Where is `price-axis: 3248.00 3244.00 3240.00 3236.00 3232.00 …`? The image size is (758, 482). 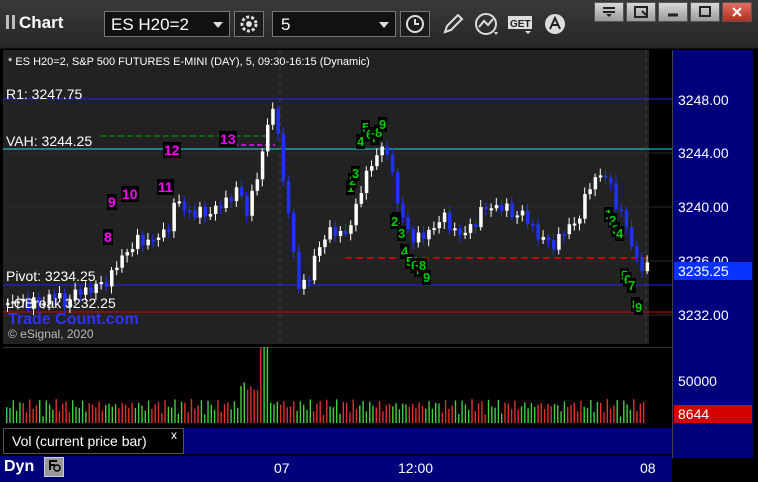 price-axis: 3248.00 3244.00 3240.00 3236.00 3232.00 … is located at coordinates (712, 254).